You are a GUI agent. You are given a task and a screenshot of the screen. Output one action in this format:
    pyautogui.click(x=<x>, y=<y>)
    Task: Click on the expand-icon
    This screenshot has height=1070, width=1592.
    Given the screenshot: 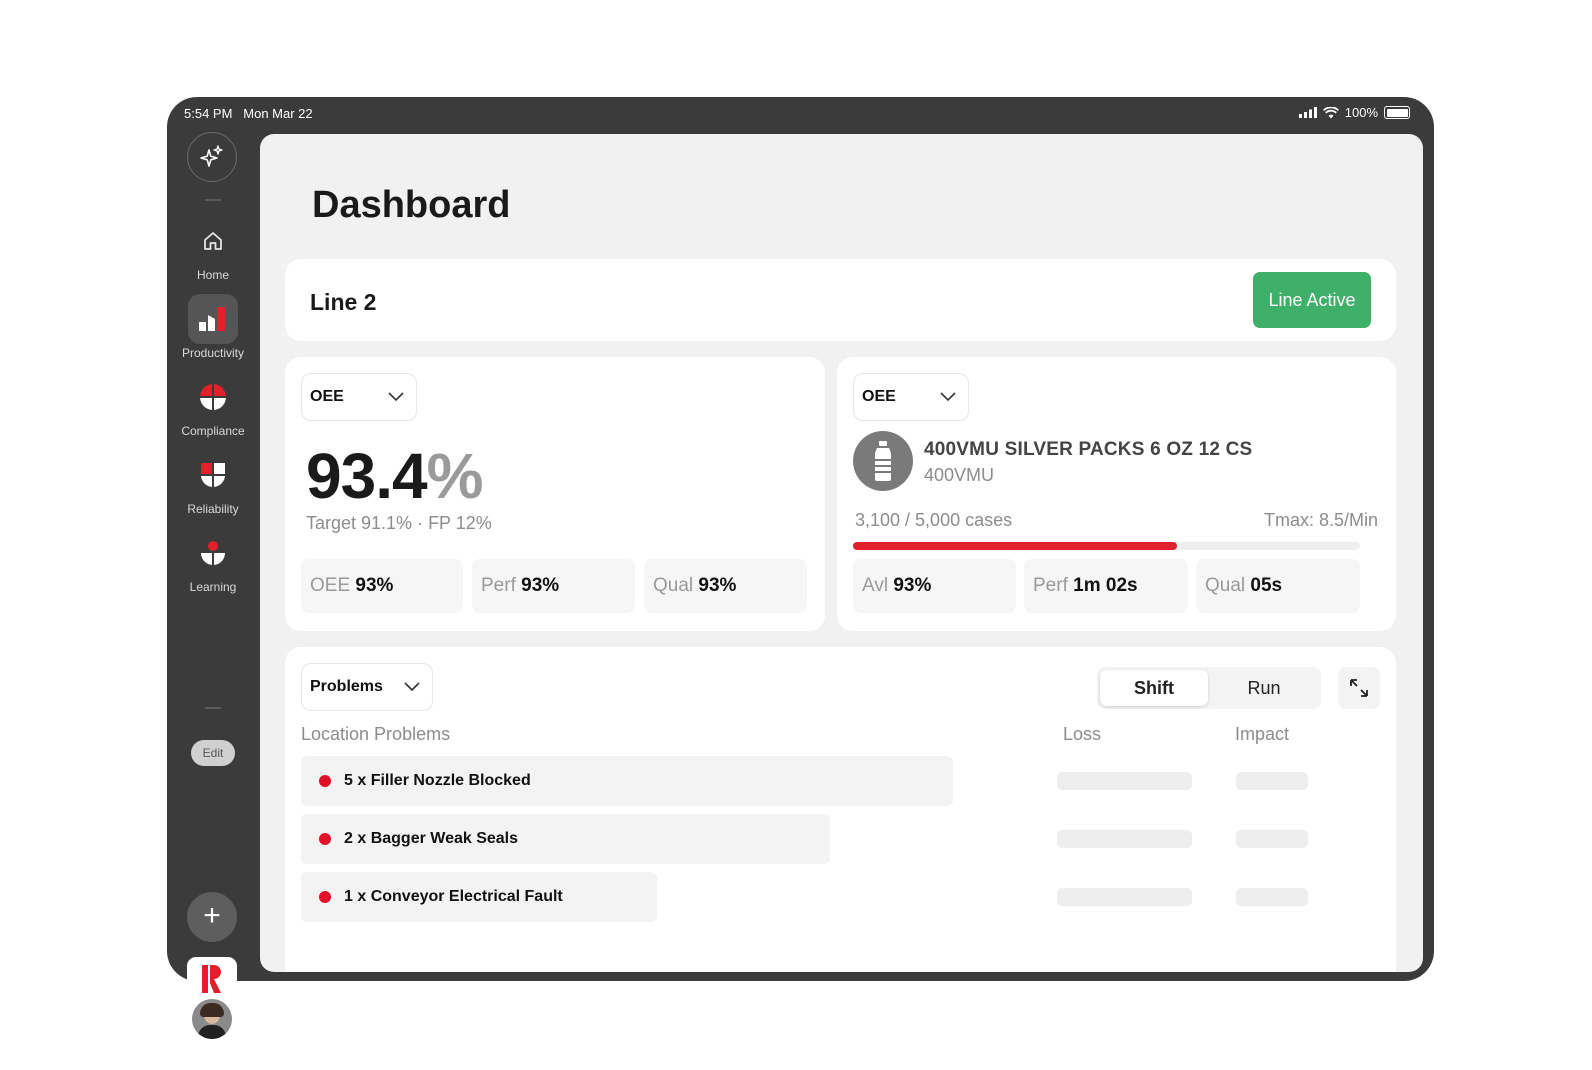 What is the action you would take?
    pyautogui.click(x=1359, y=688)
    